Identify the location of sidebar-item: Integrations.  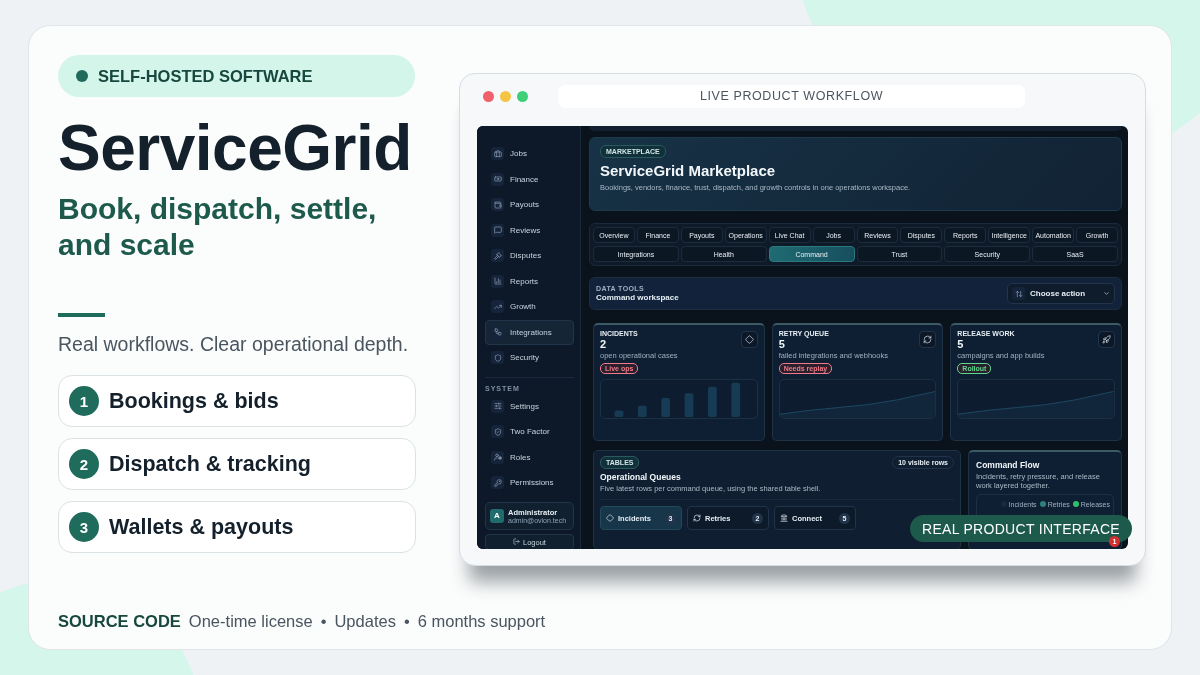
(529, 332).